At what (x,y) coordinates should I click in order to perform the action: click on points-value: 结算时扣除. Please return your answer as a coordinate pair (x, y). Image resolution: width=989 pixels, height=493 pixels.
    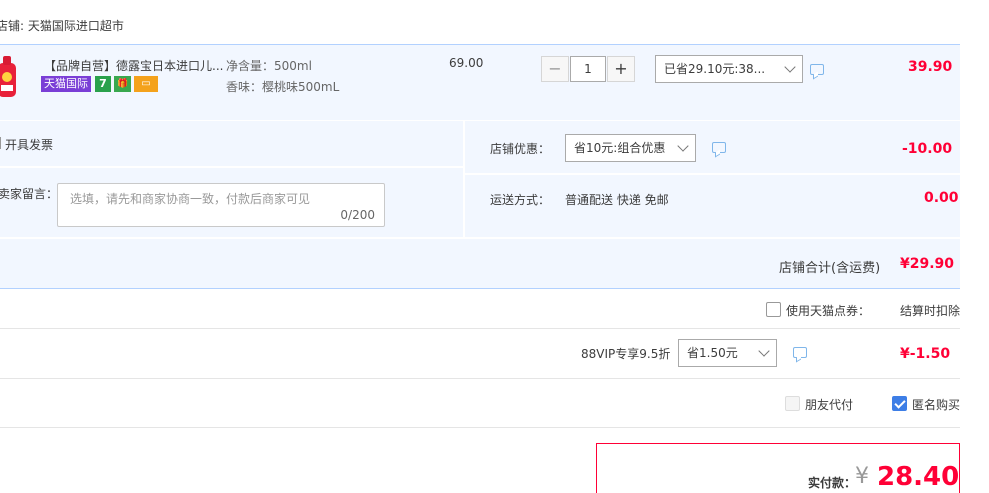
    Looking at the image, I should click on (930, 311).